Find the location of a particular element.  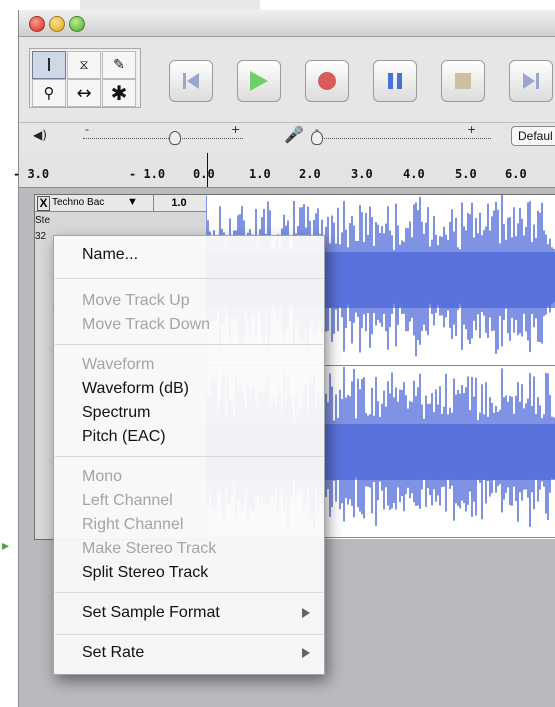

track-info: Ste is located at coordinates (43, 220).